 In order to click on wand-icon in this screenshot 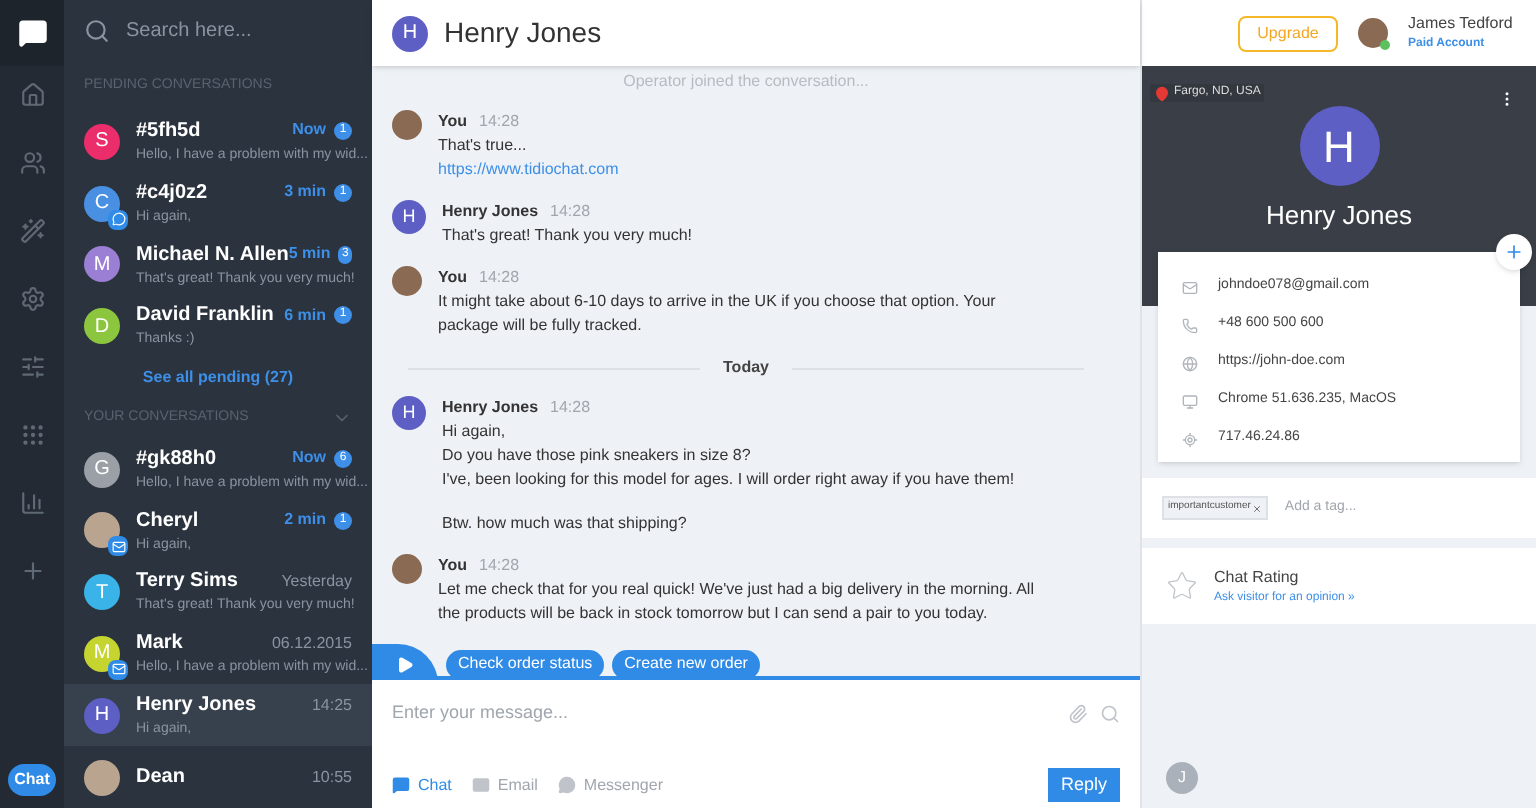, I will do `click(32, 231)`.